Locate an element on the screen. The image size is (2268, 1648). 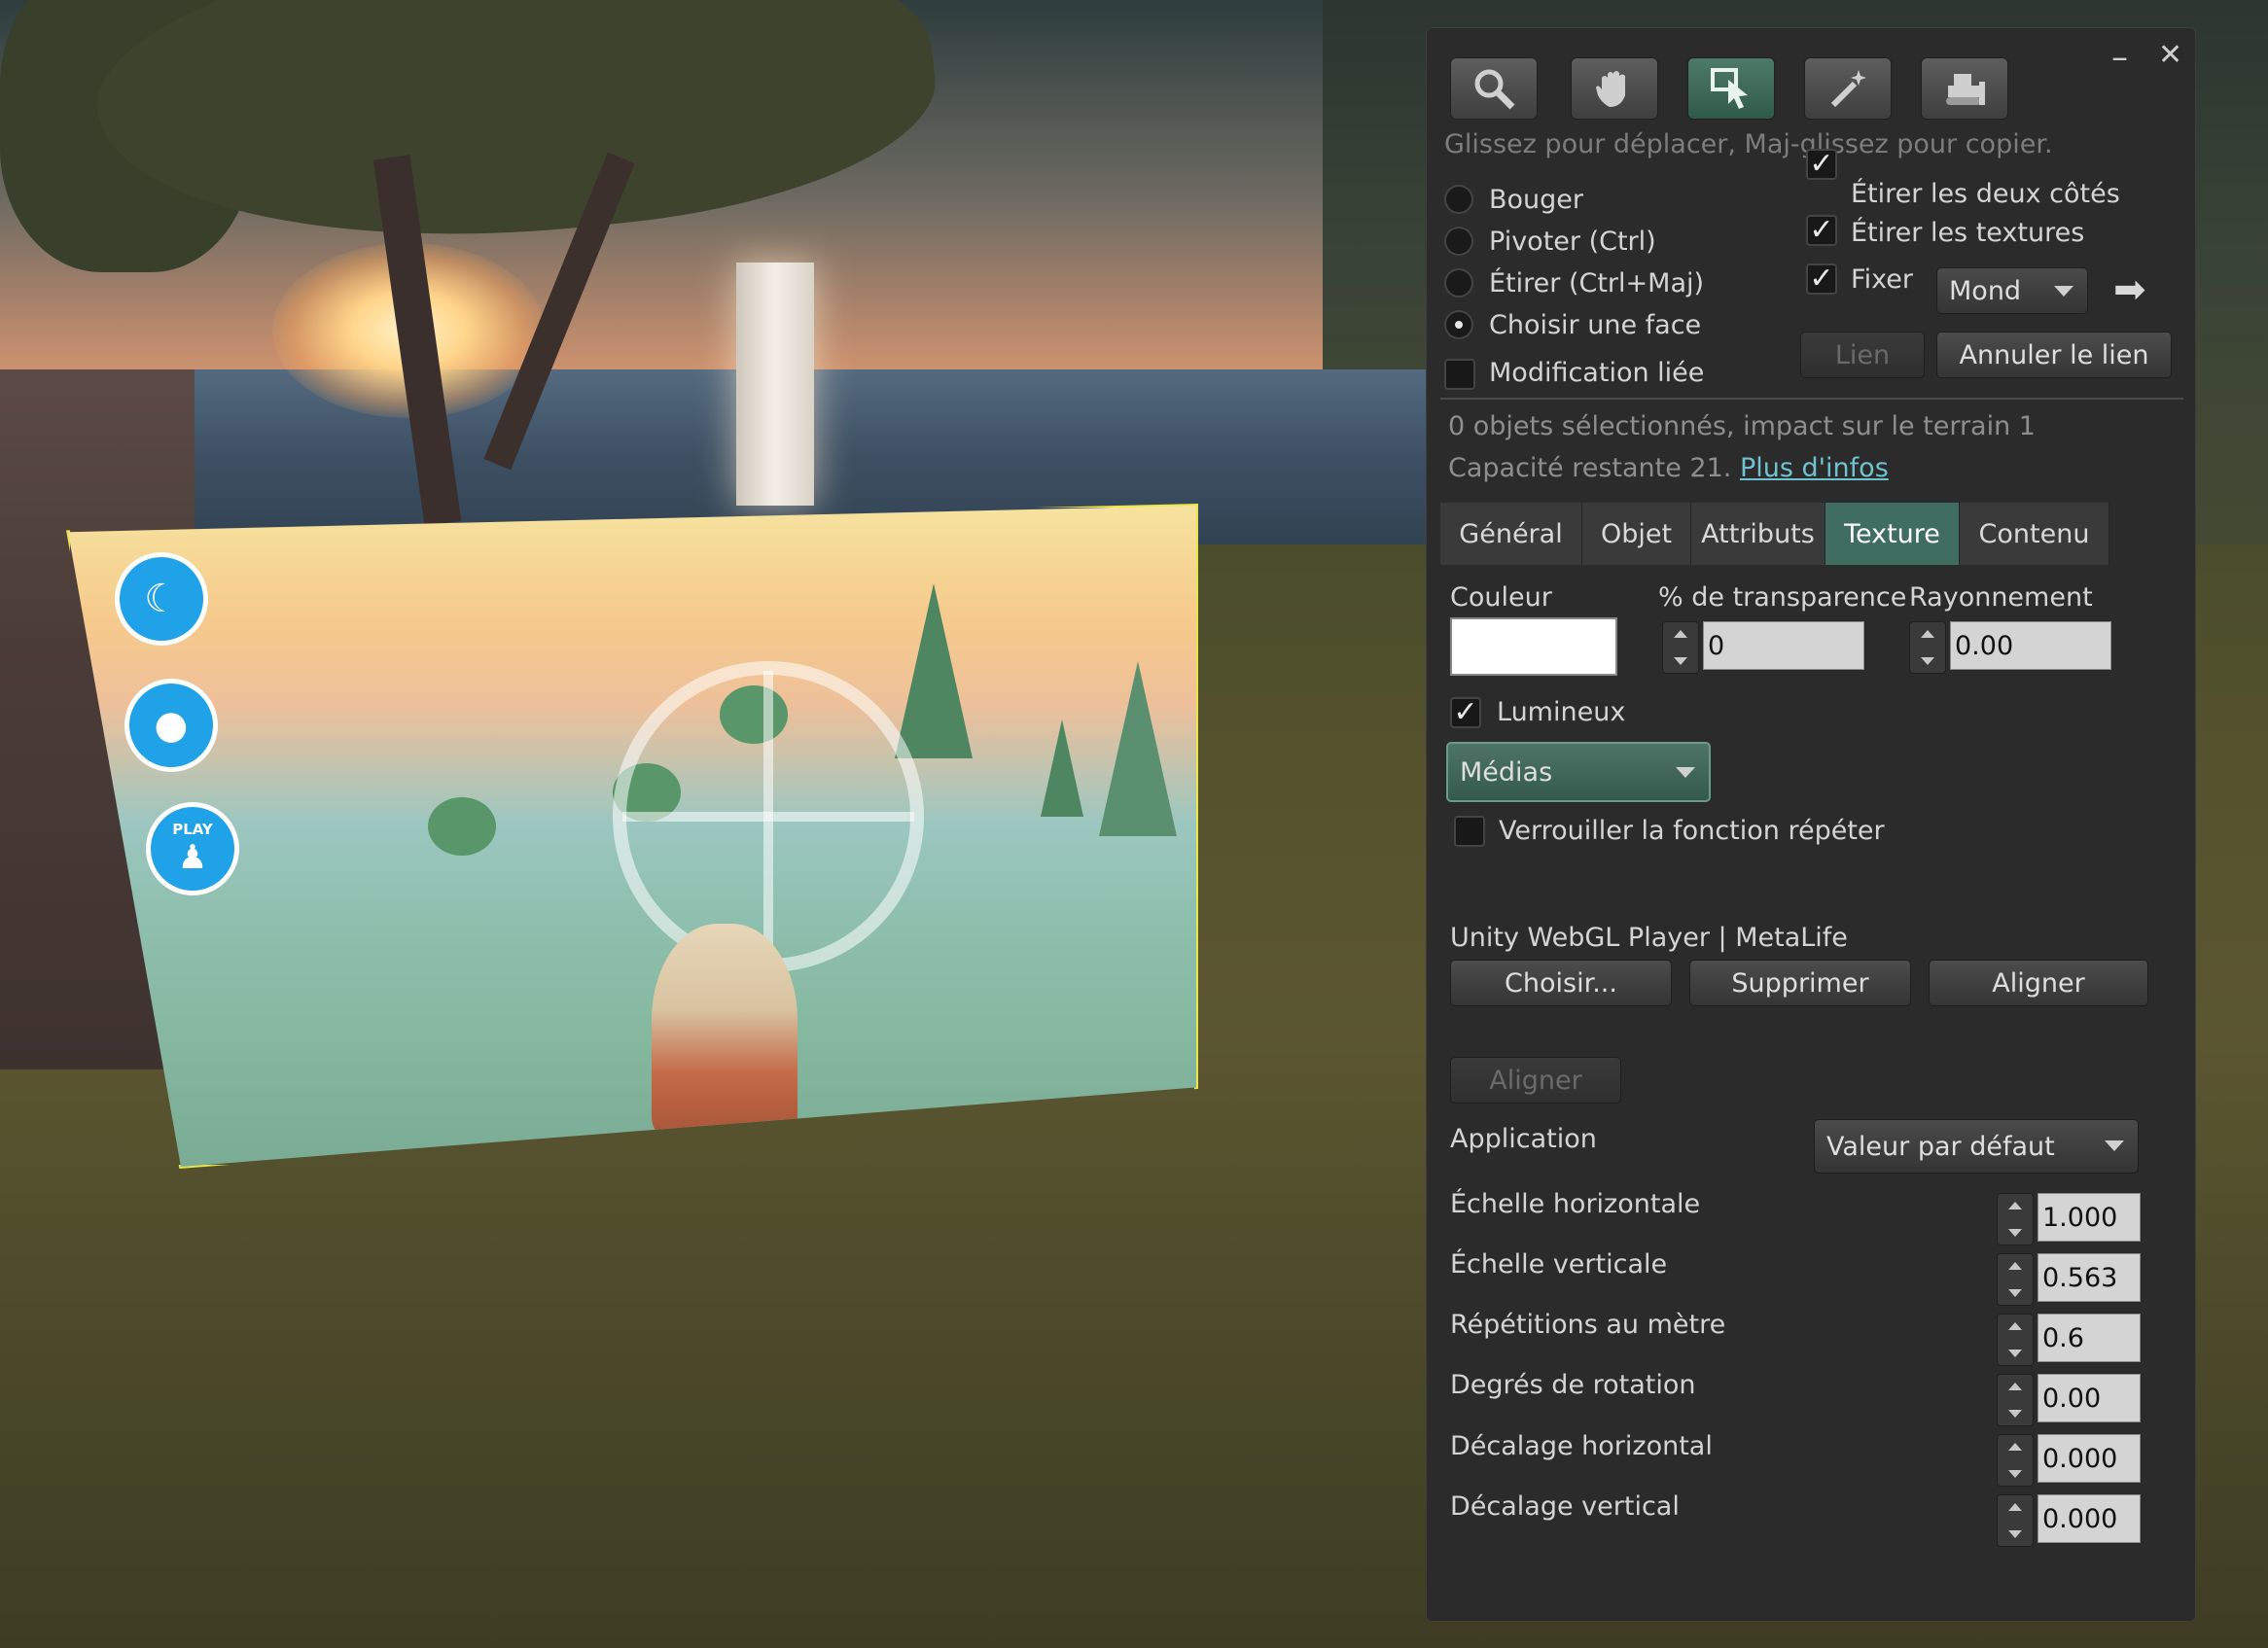
fullbright-label: Lumineux is located at coordinates (1561, 712).